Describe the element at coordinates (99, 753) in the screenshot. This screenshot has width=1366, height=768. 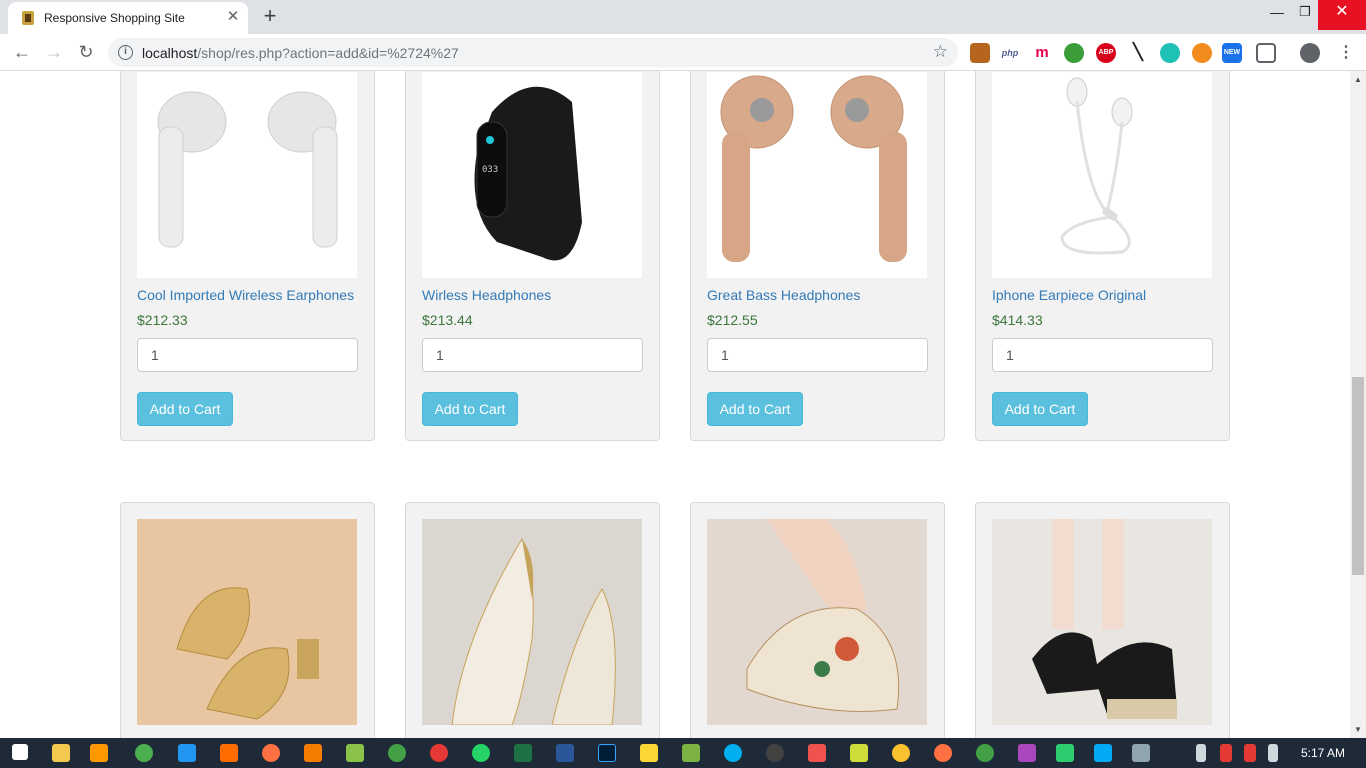
I see `sublime-icon` at that location.